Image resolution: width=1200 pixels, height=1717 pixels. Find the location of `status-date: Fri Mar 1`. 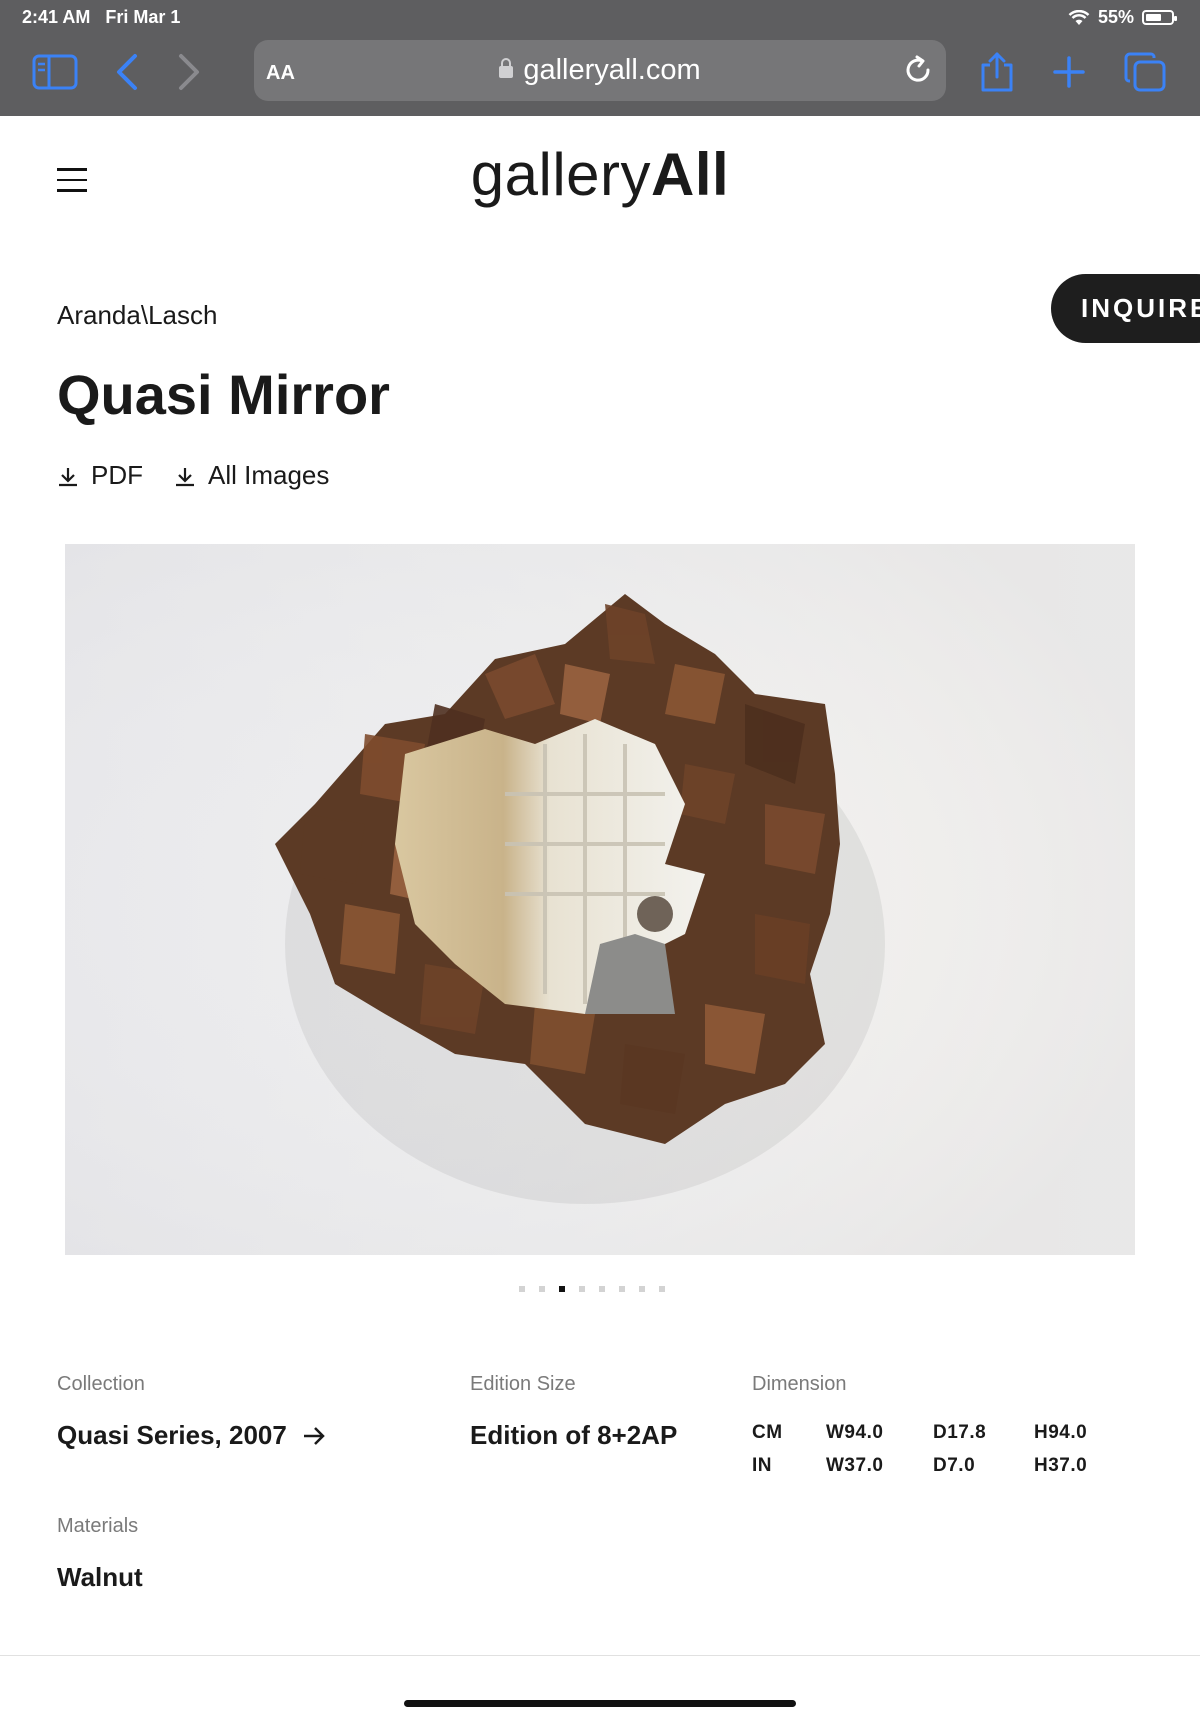

status-date: Fri Mar 1 is located at coordinates (143, 17).